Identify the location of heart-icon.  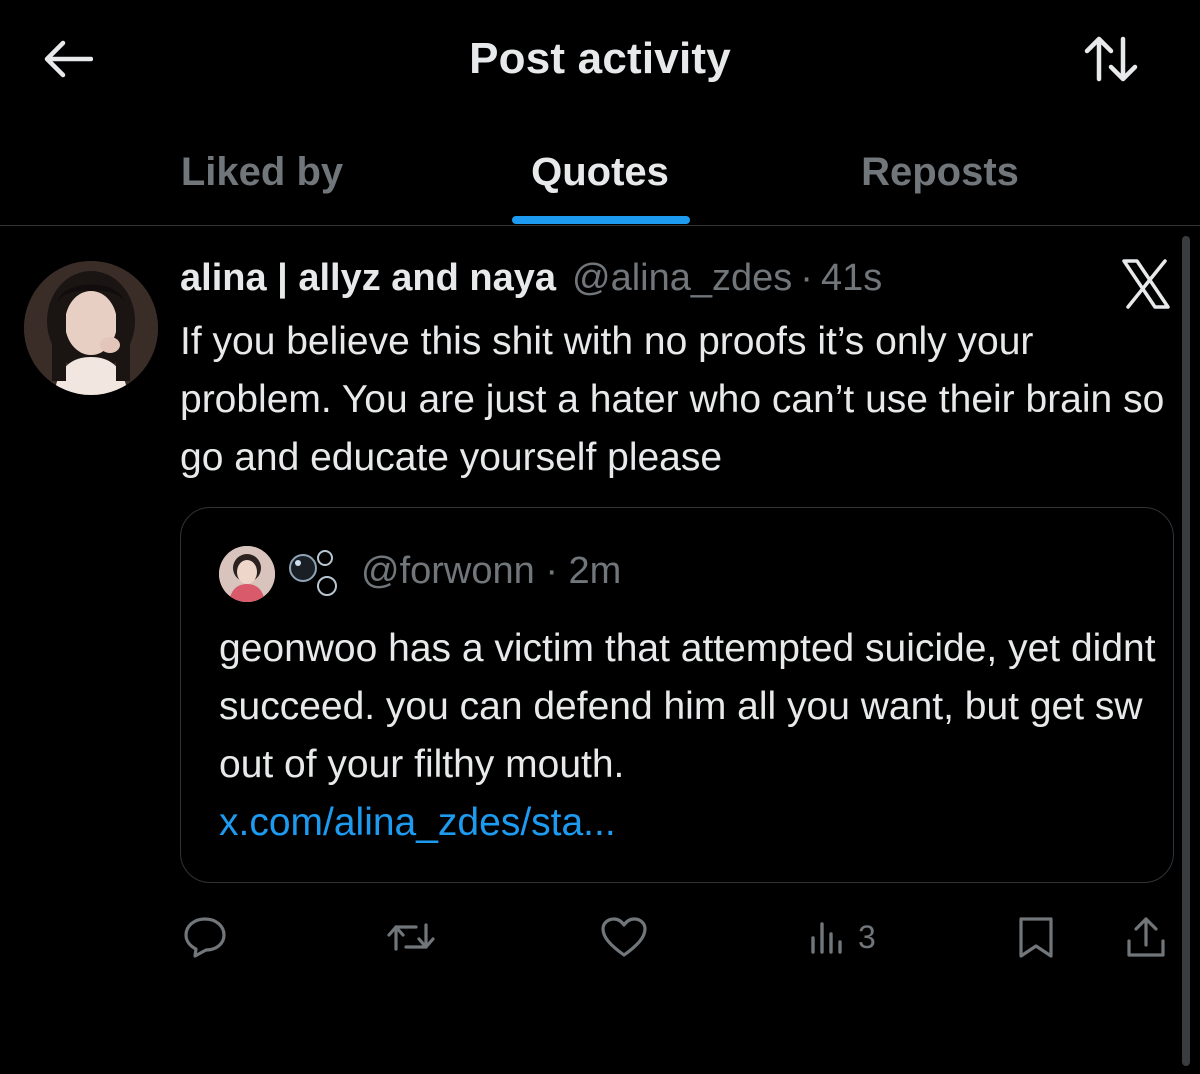
(624, 937).